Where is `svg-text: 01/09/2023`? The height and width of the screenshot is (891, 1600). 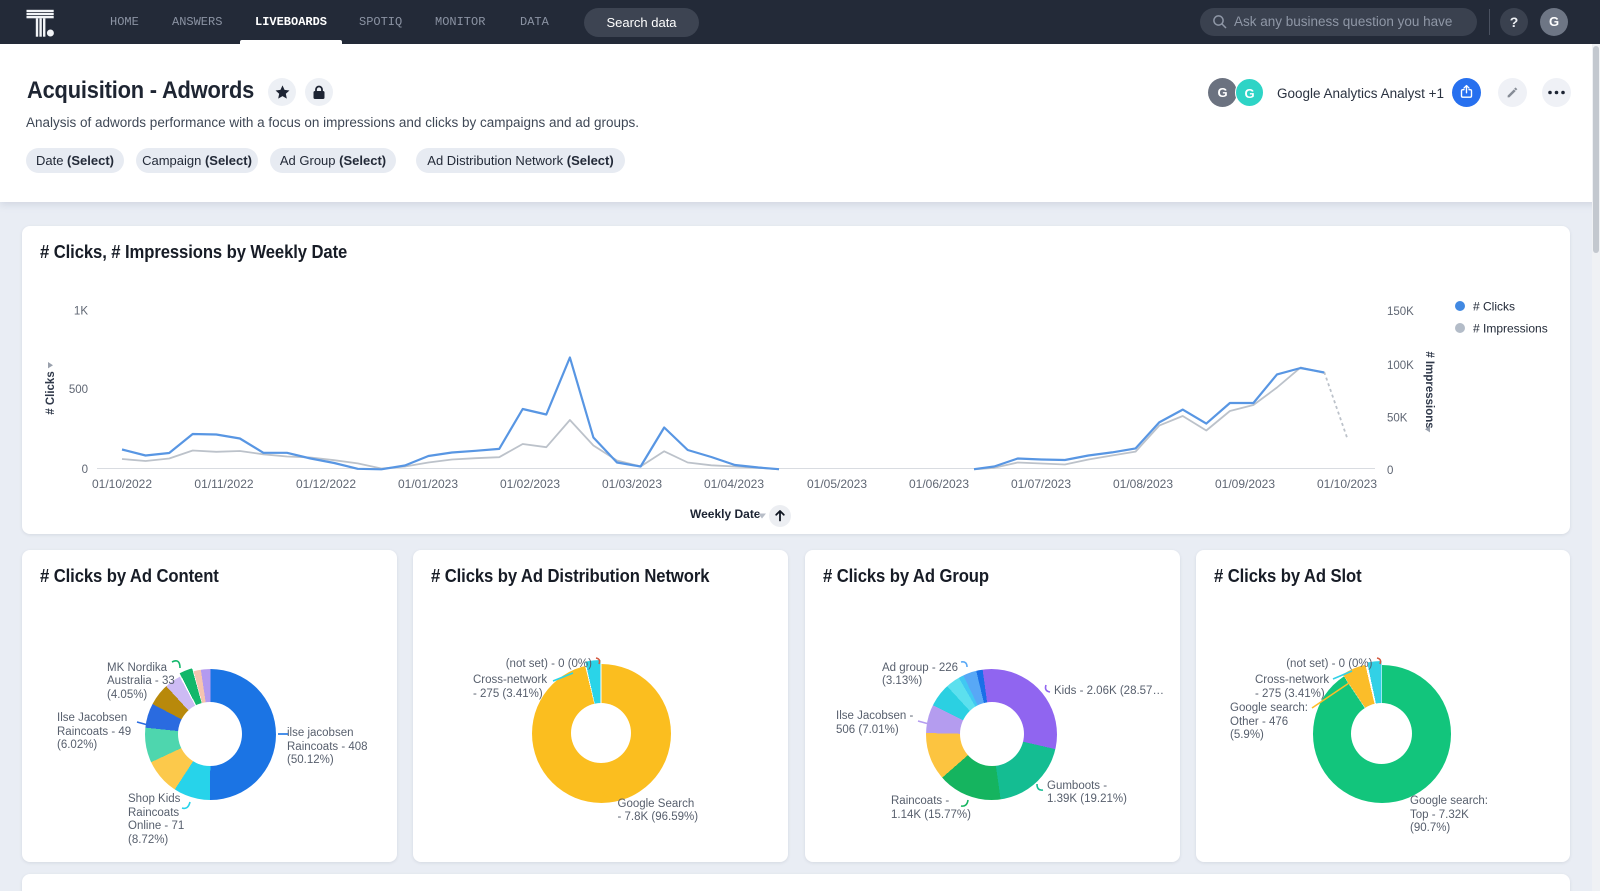
svg-text: 01/09/2023 is located at coordinates (1245, 484).